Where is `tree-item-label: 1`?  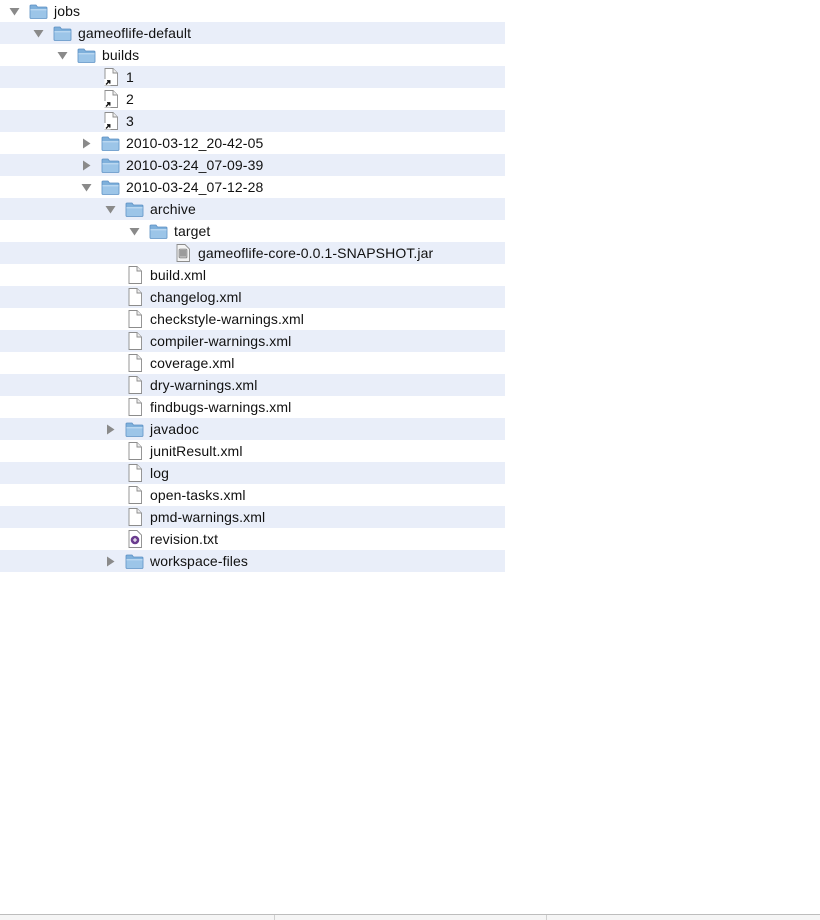 tree-item-label: 1 is located at coordinates (130, 77).